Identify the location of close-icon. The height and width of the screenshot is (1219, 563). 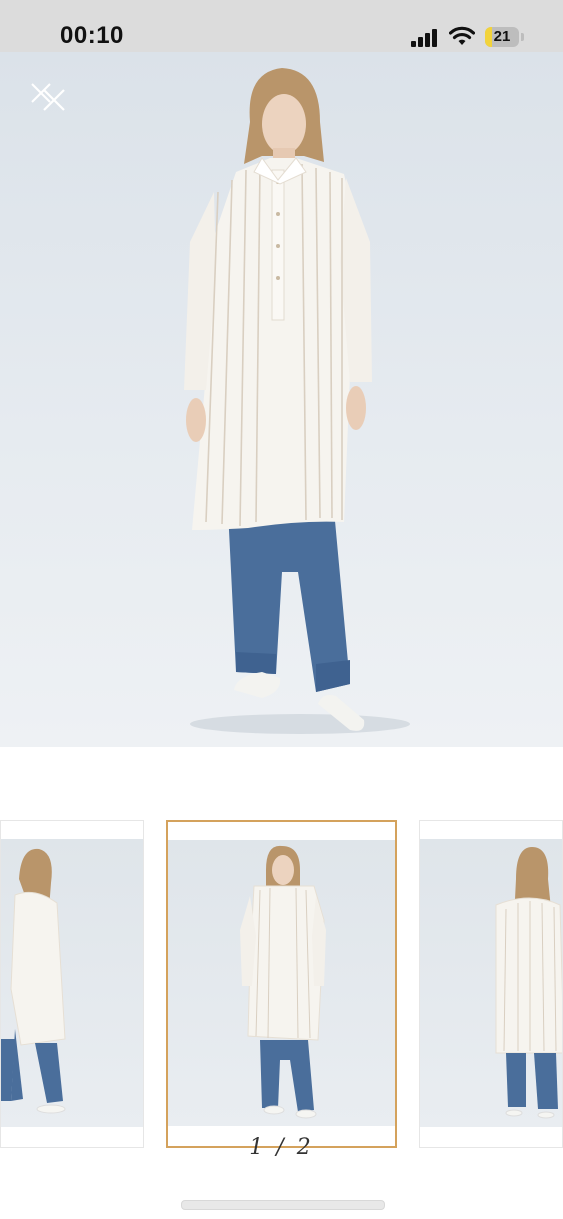
(48, 97).